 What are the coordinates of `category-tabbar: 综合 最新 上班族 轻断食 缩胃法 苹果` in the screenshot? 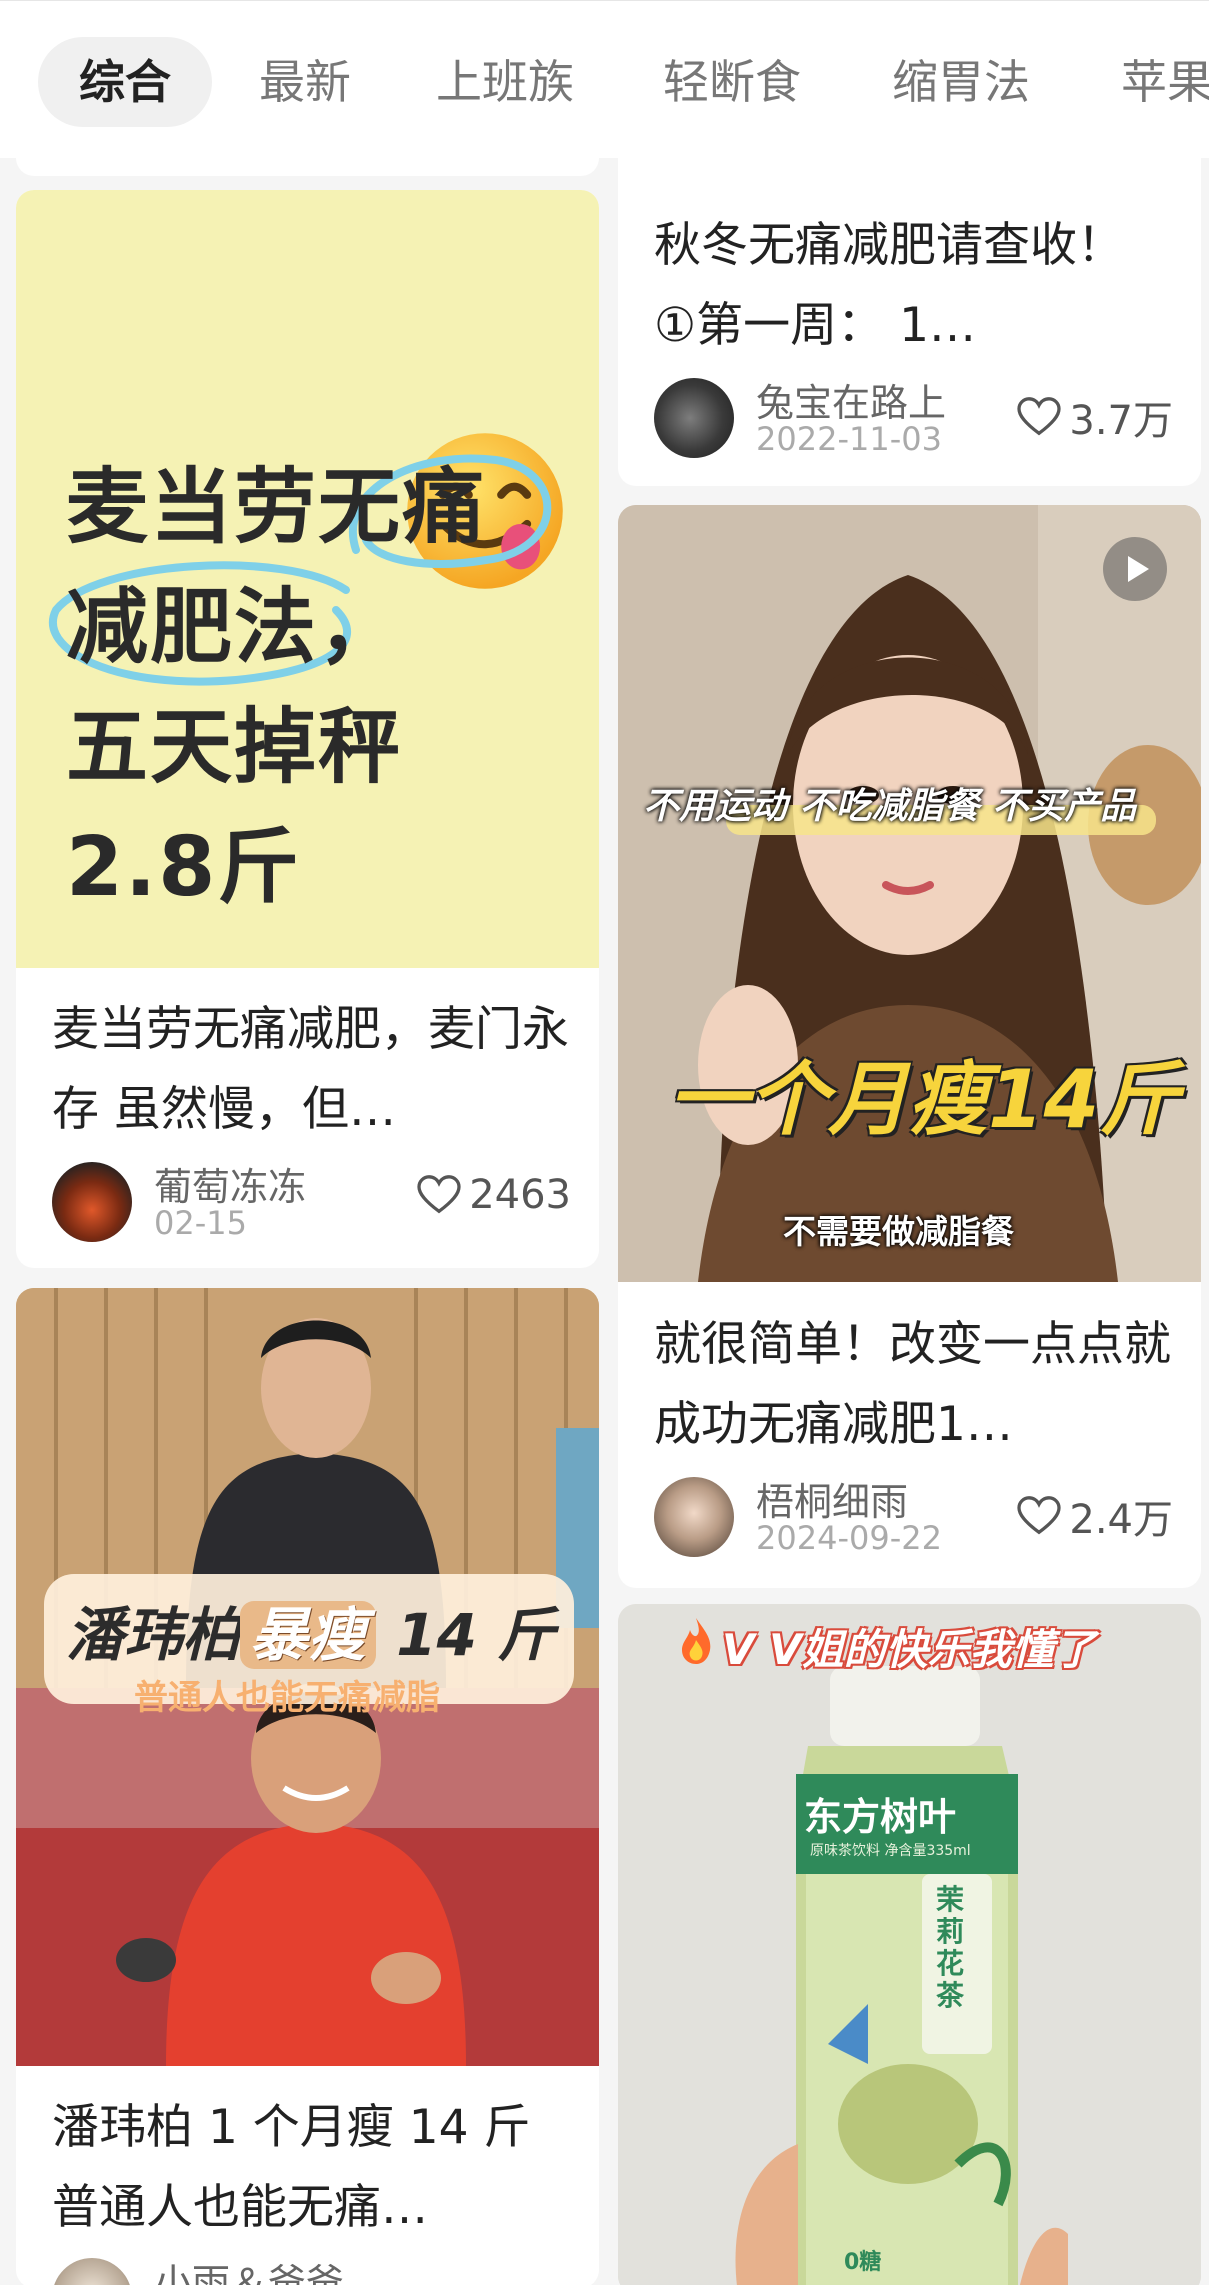 It's located at (604, 79).